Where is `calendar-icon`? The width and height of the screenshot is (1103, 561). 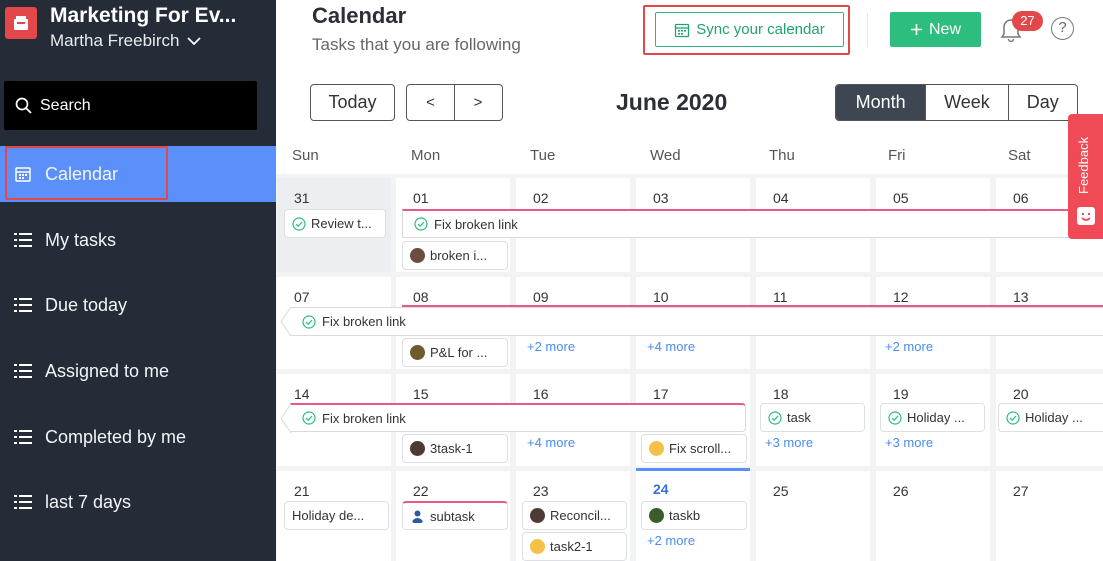
calendar-icon is located at coordinates (682, 30).